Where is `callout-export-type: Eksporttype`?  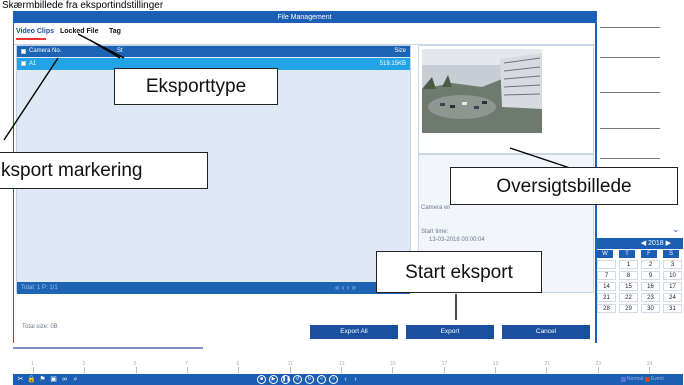
callout-export-type: Eksporttype is located at coordinates (196, 86).